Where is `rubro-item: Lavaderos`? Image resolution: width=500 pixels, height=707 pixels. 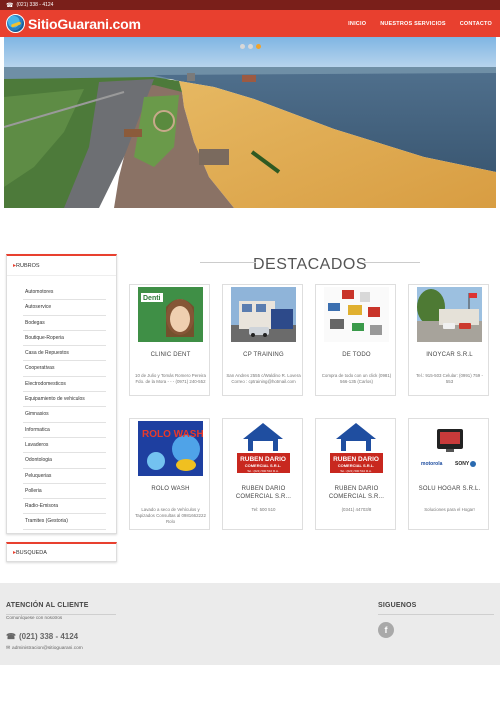 rubro-item: Lavaderos is located at coordinates (64, 446).